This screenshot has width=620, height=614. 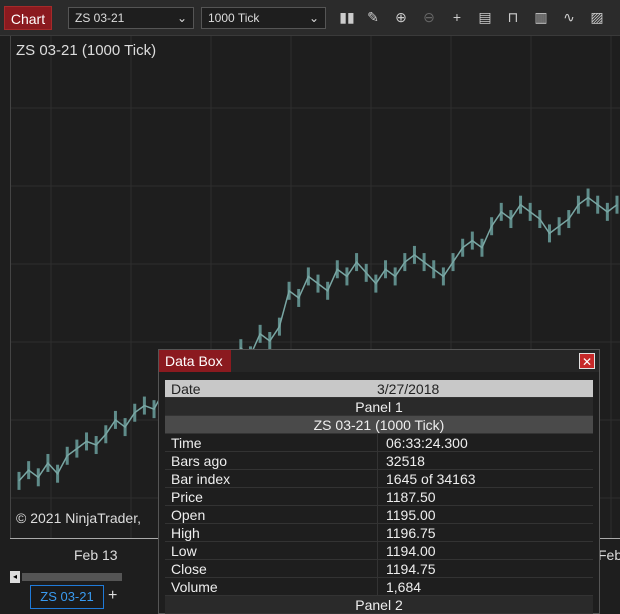 What do you see at coordinates (485, 514) in the screenshot?
I see `field-value: 1195.00` at bounding box center [485, 514].